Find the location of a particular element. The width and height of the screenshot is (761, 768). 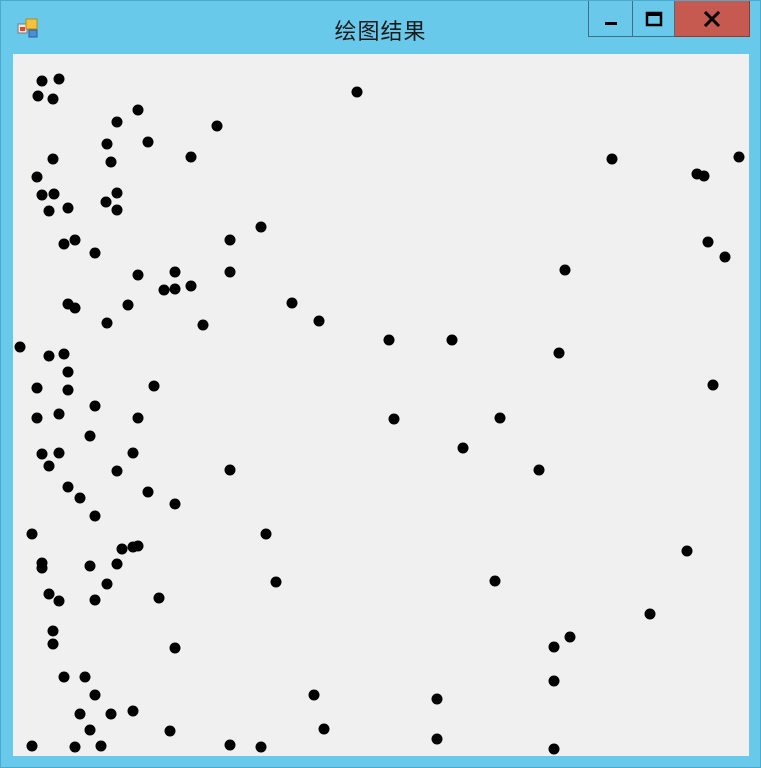

maximize-icon is located at coordinates (653, 18).